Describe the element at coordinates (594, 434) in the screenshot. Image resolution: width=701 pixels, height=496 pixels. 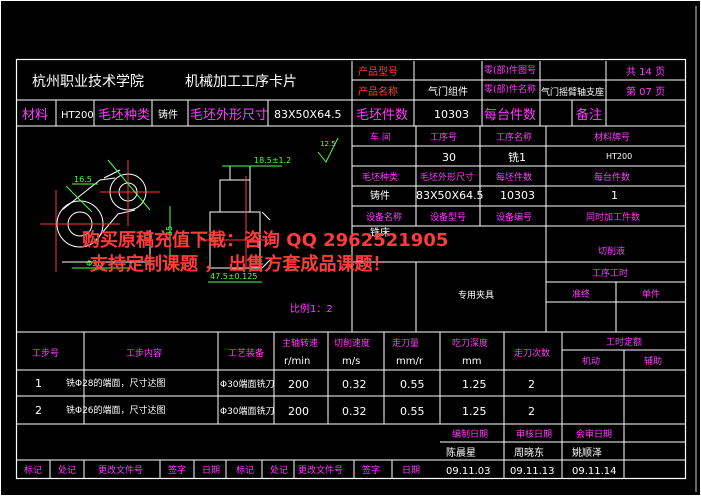
I see `sign-date-label: 会审日期` at that location.